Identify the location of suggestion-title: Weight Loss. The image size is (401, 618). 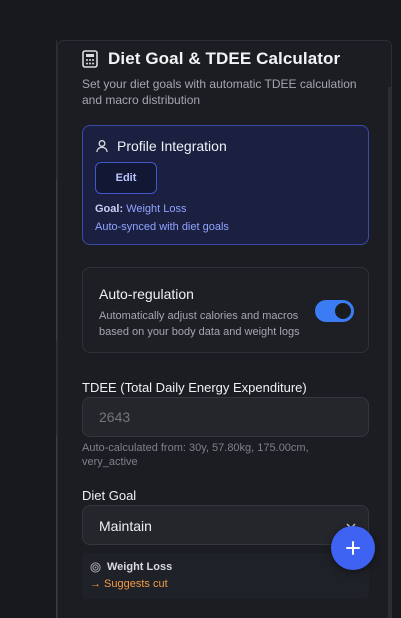
(140, 567).